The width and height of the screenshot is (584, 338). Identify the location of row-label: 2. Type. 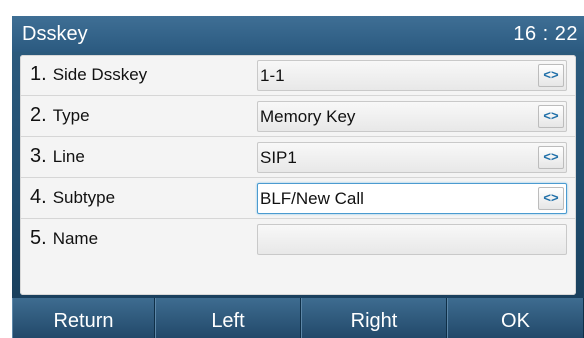
(60, 115).